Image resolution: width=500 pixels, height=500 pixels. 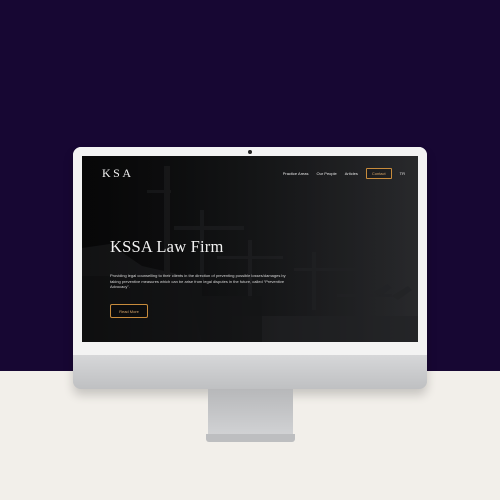 What do you see at coordinates (118, 173) in the screenshot?
I see `site-logo: KSA` at bounding box center [118, 173].